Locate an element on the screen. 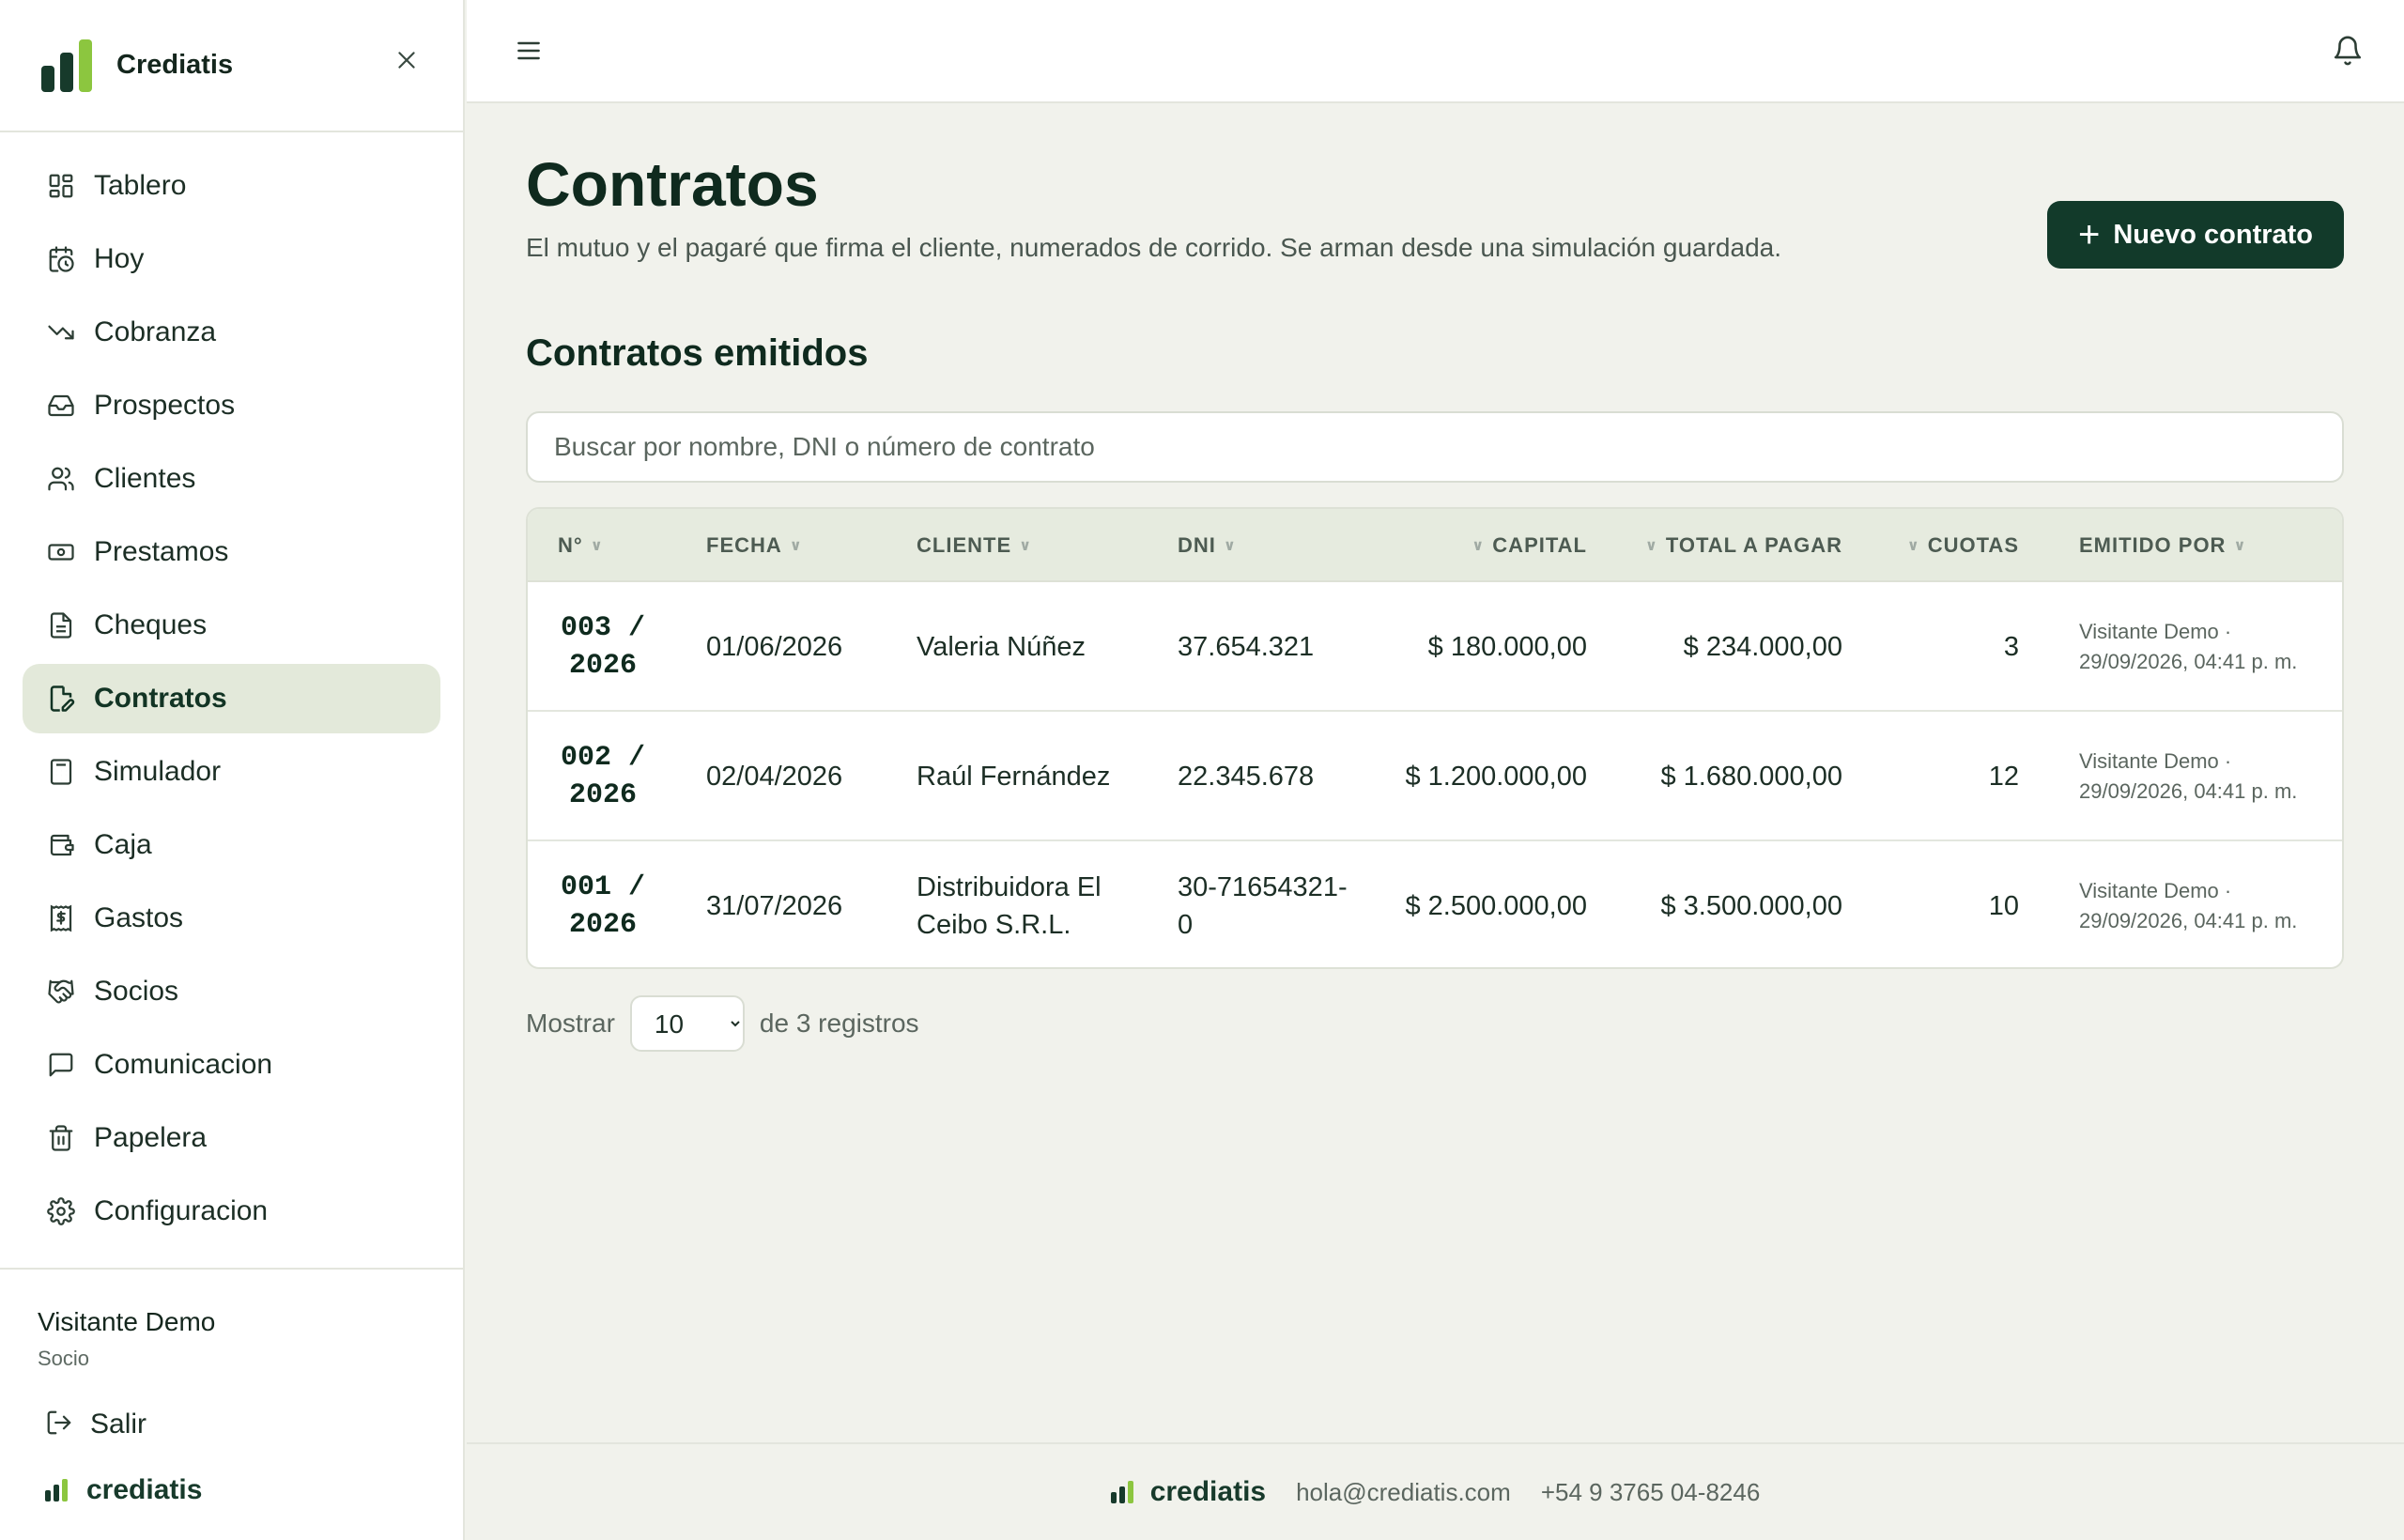  sidebar-brand: Crediatis is located at coordinates (231, 66).